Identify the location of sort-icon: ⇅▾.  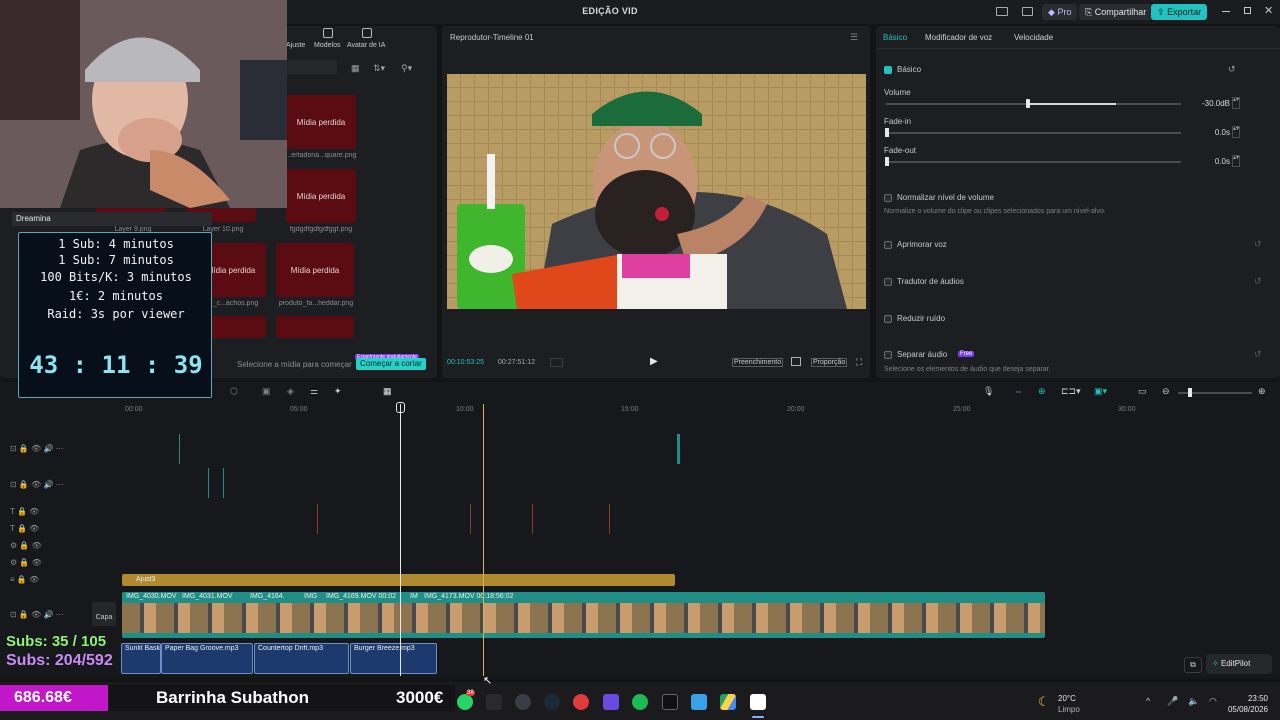
(379, 68).